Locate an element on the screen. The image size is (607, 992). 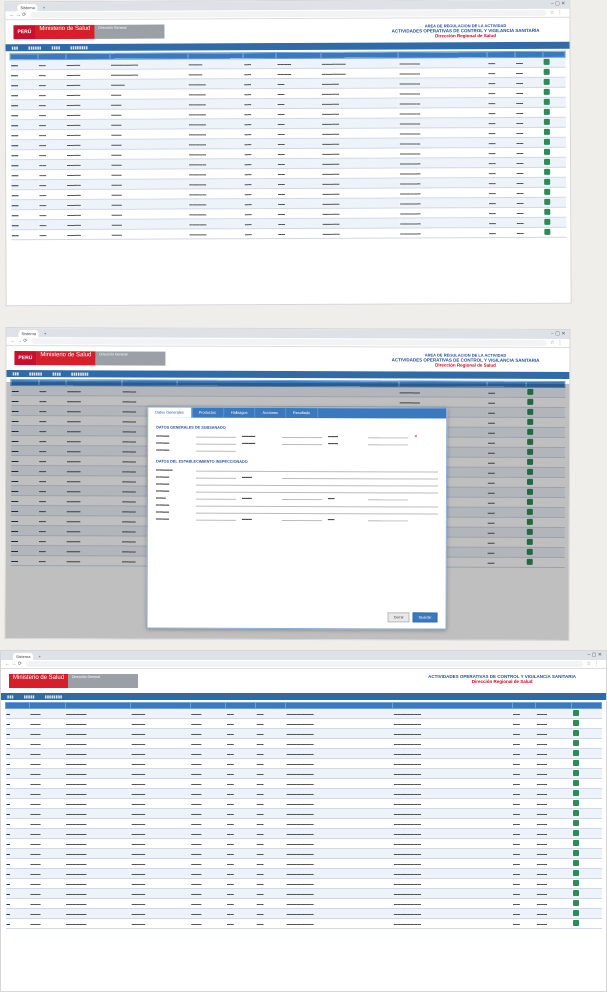
tab-findings: Hallazgos is located at coordinates (239, 412).